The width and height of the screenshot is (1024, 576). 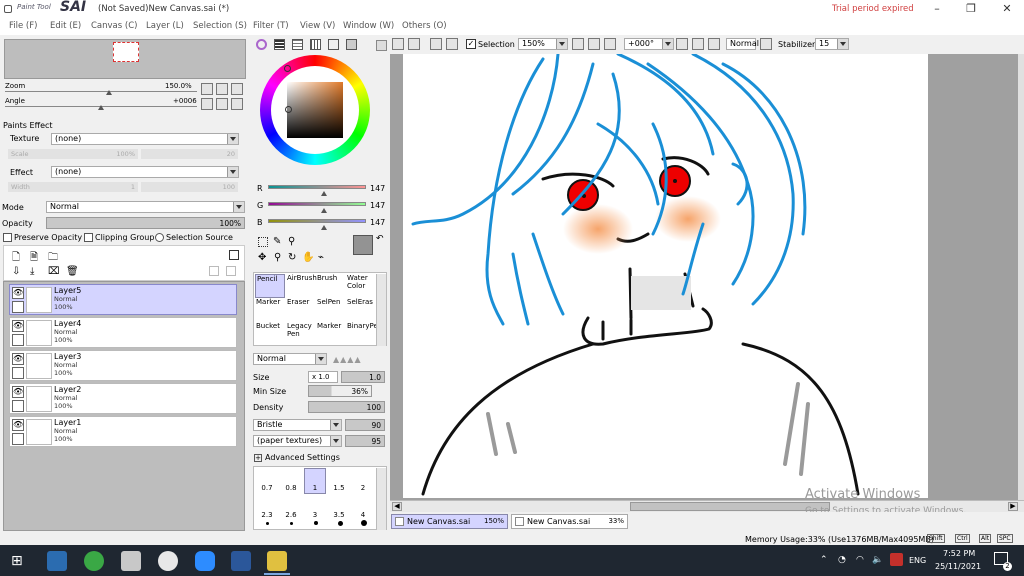 I want to click on palette-tab-icon, so click(x=351, y=44).